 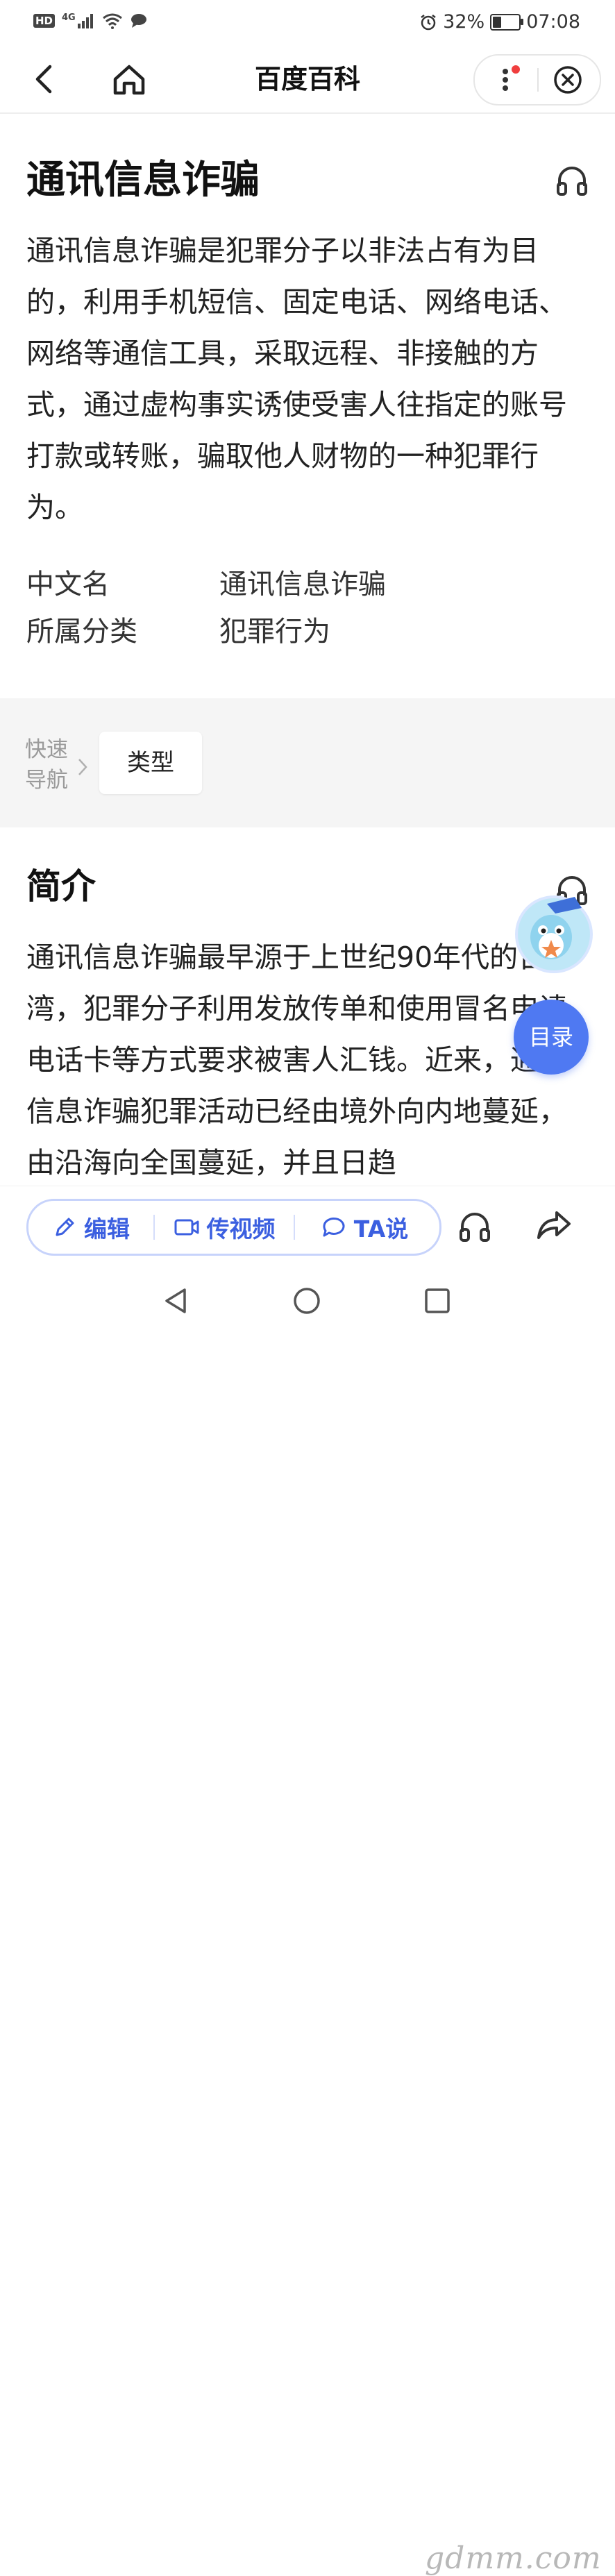 I want to click on share-icon, so click(x=554, y=1225).